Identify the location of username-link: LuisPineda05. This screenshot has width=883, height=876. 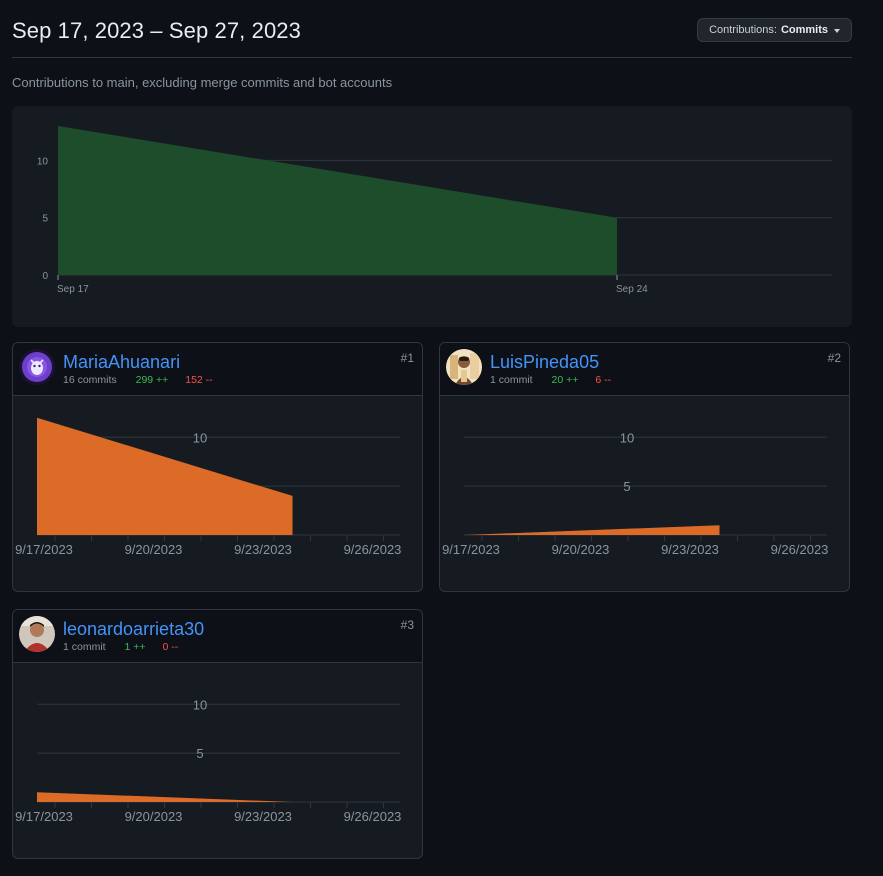
(544, 362).